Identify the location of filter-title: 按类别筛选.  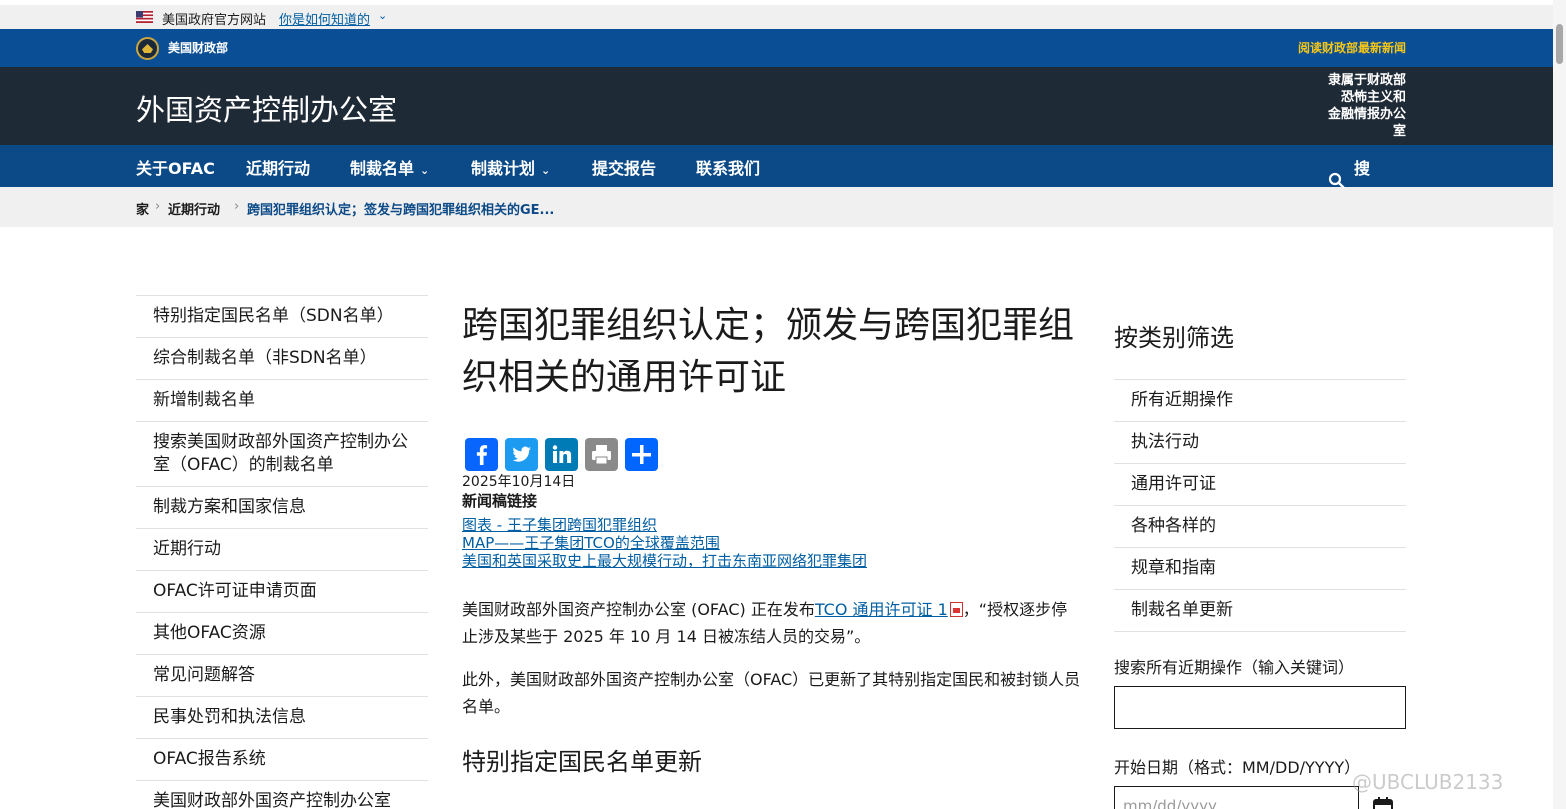
(1174, 338).